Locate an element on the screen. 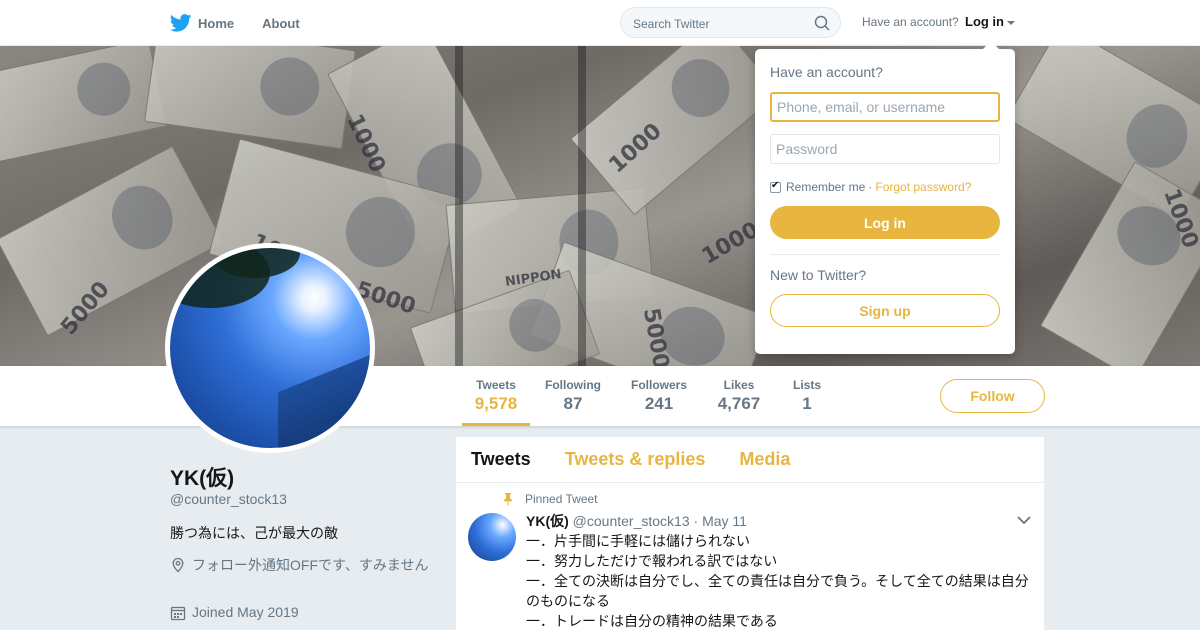  stat-value: 1 is located at coordinates (807, 403).